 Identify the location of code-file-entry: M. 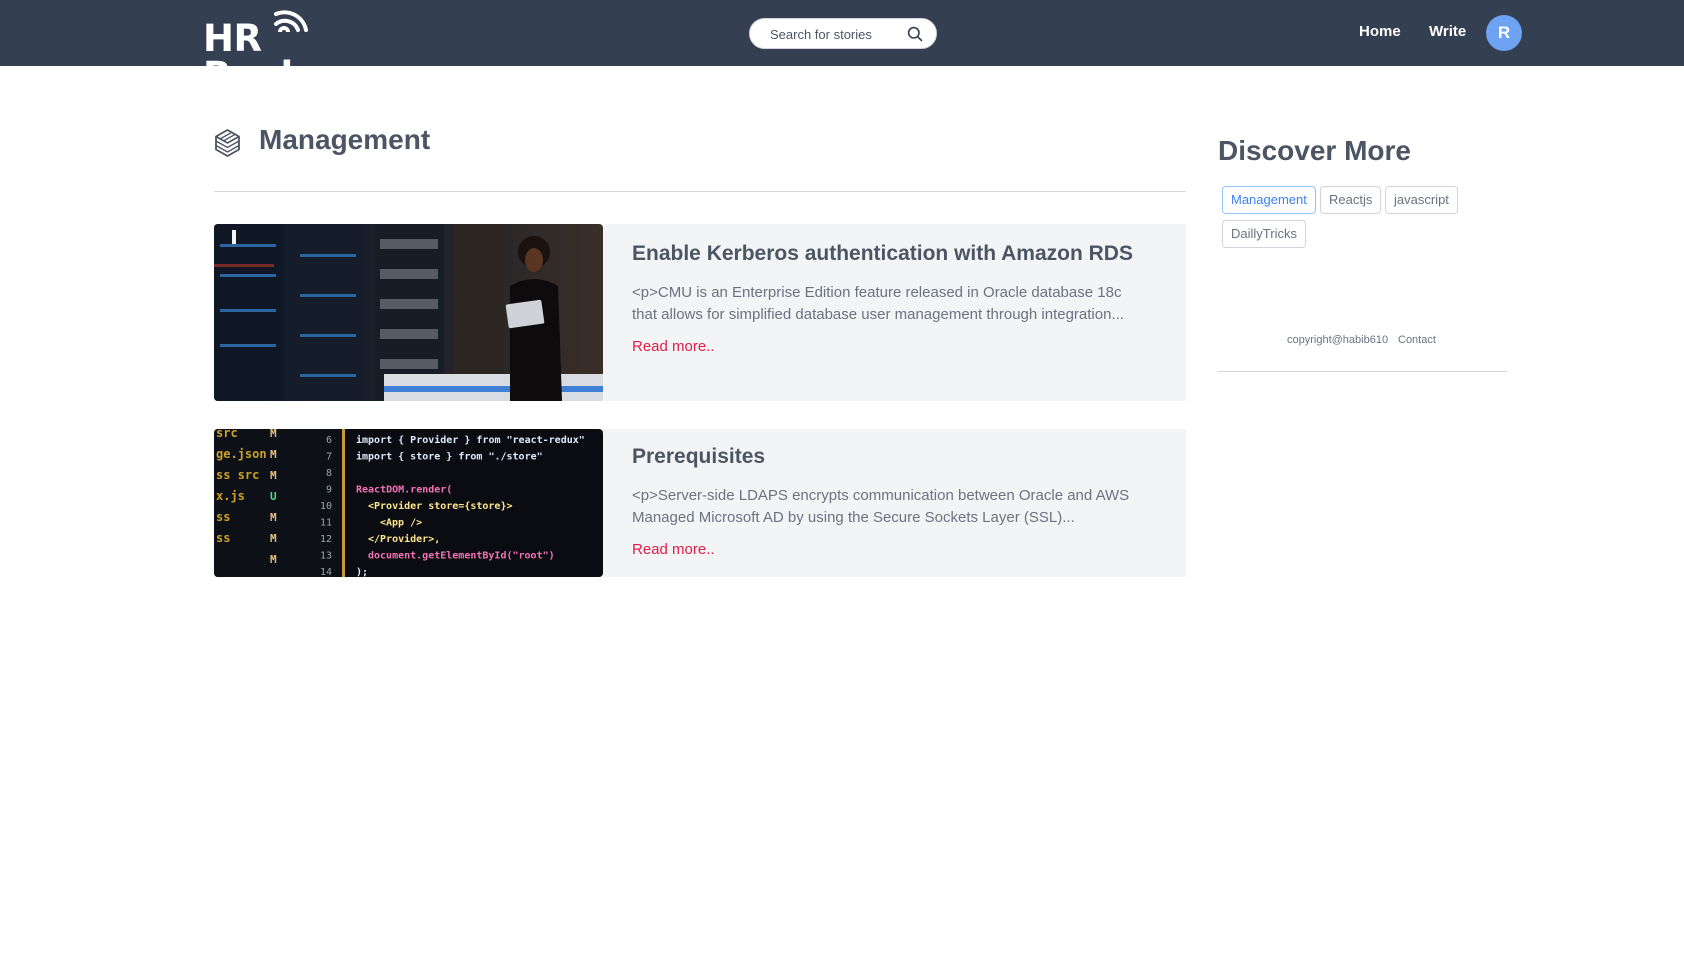
(273, 559).